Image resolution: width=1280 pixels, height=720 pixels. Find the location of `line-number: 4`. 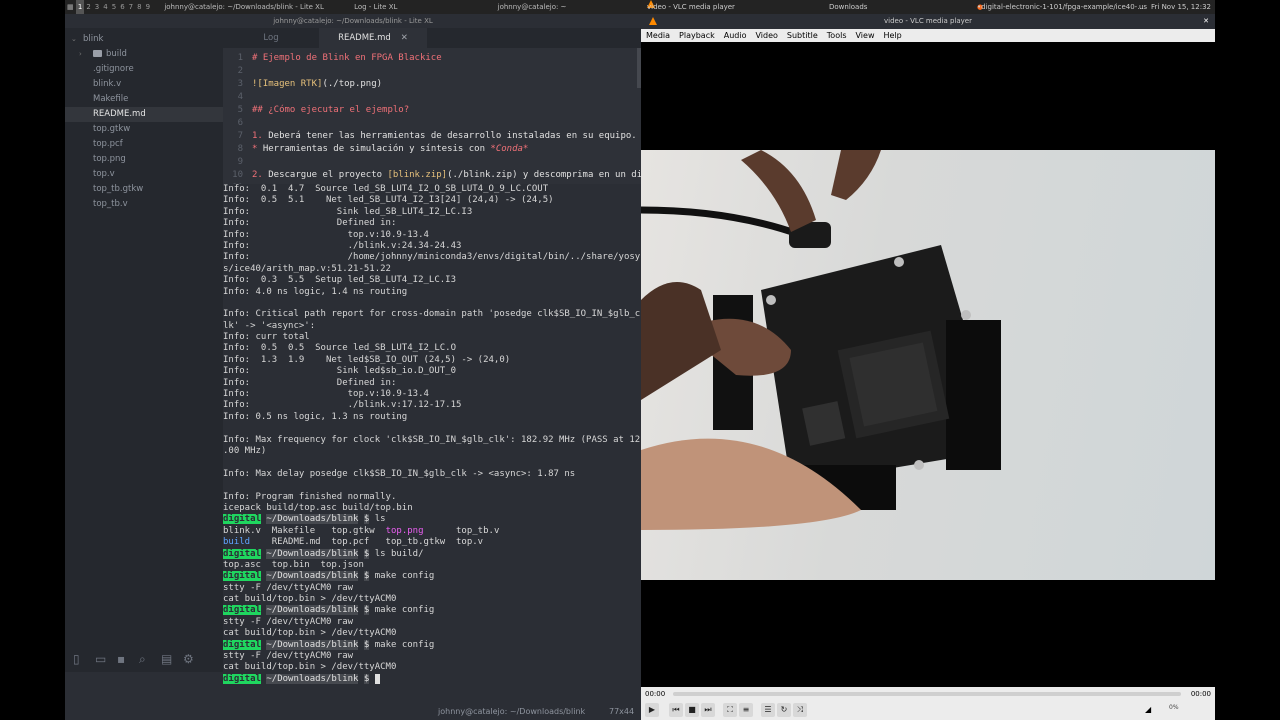

line-number: 4 is located at coordinates (240, 97).